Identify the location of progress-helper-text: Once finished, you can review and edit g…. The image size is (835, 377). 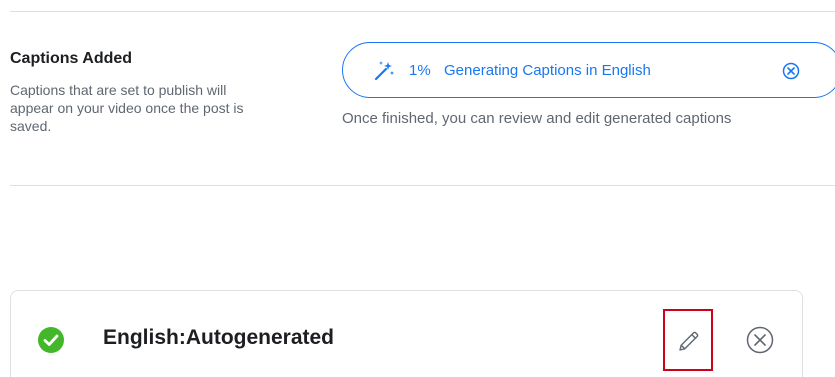
(537, 118).